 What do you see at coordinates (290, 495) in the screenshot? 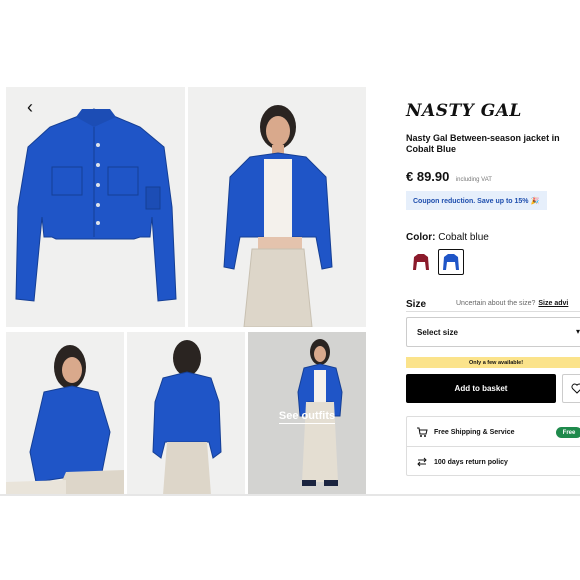
I see `page-bottom-edge` at bounding box center [290, 495].